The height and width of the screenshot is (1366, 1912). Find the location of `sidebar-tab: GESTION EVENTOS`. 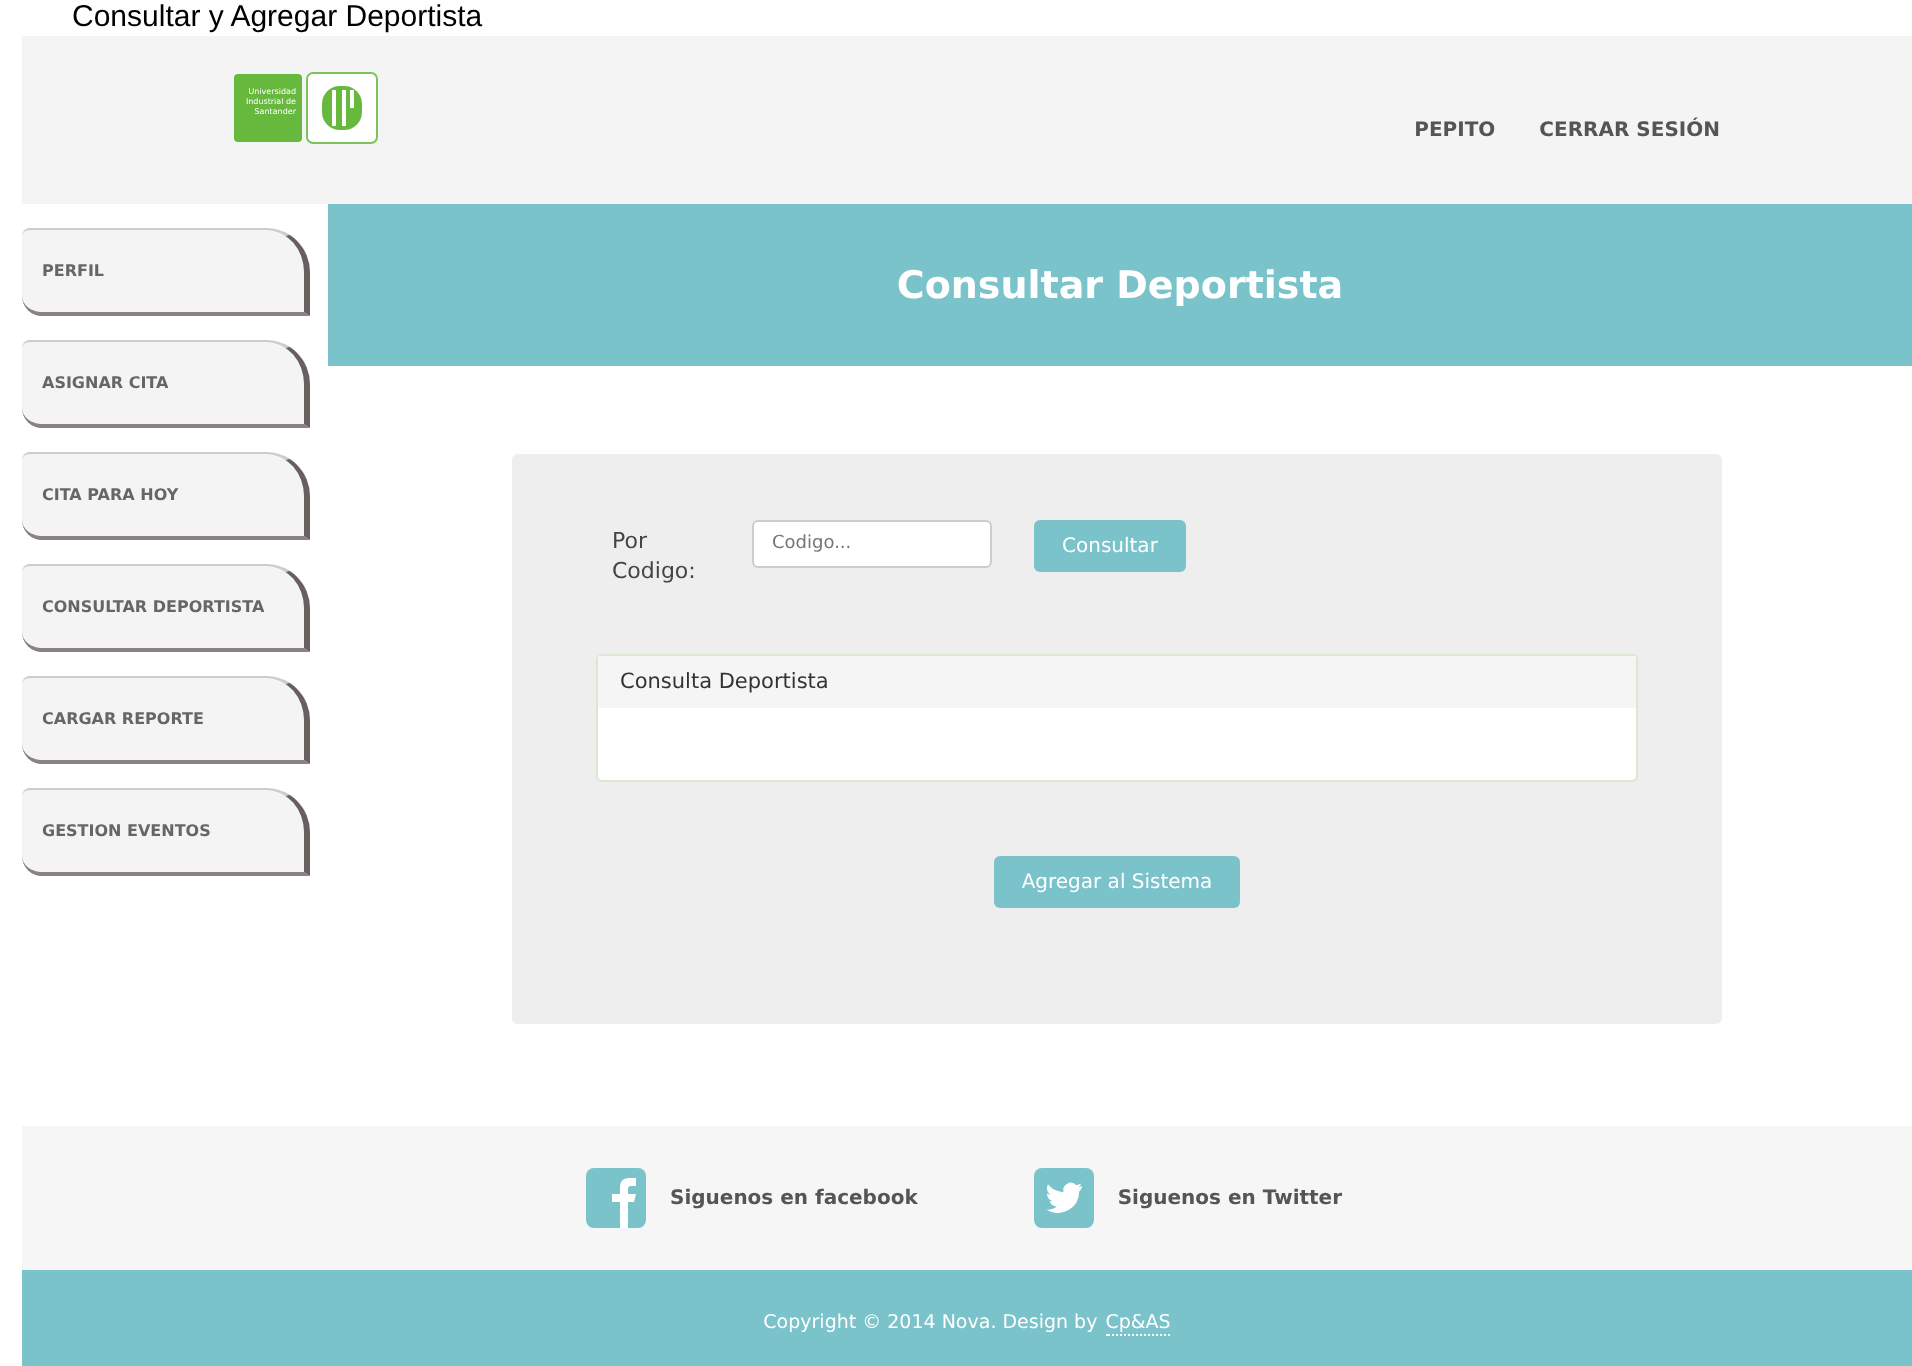

sidebar-tab: GESTION EVENTOS is located at coordinates (166, 832).